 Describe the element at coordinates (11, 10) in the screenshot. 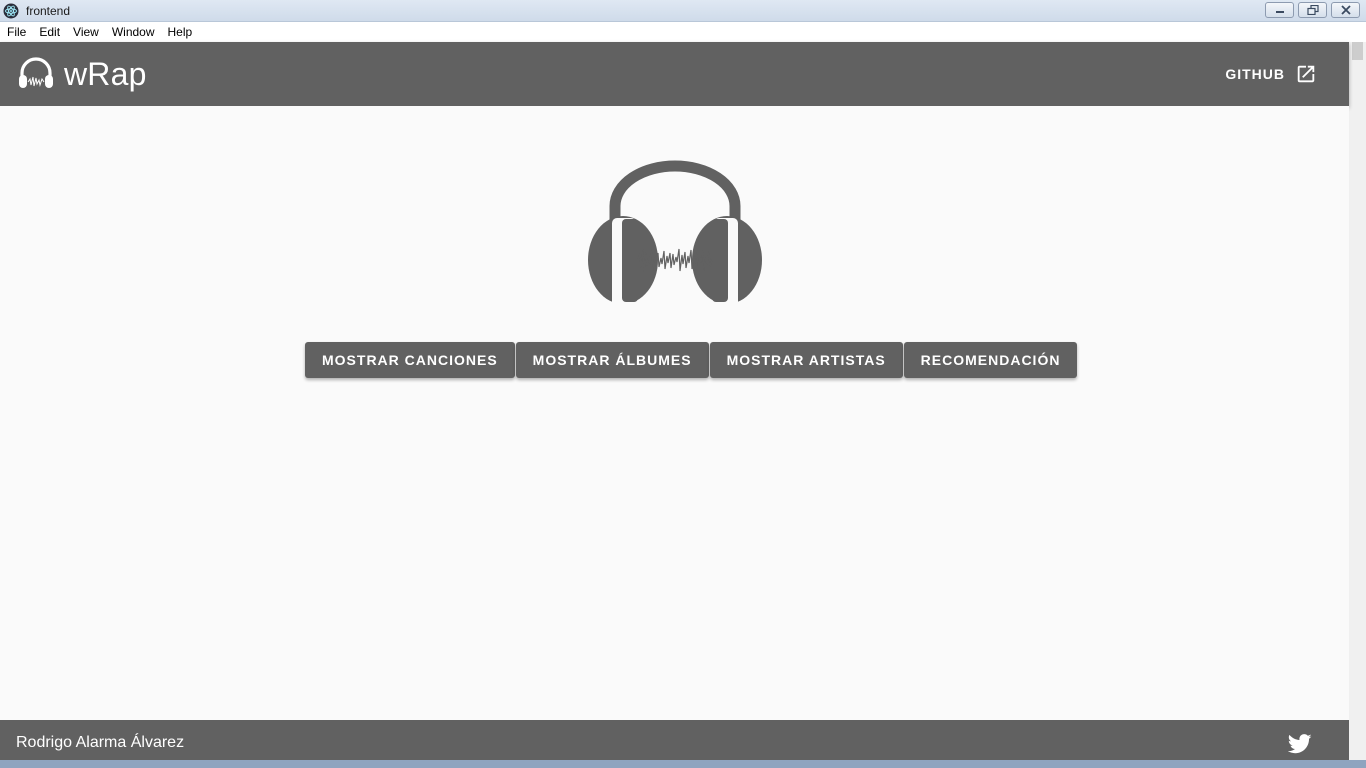

I see `electron-app-icon` at that location.